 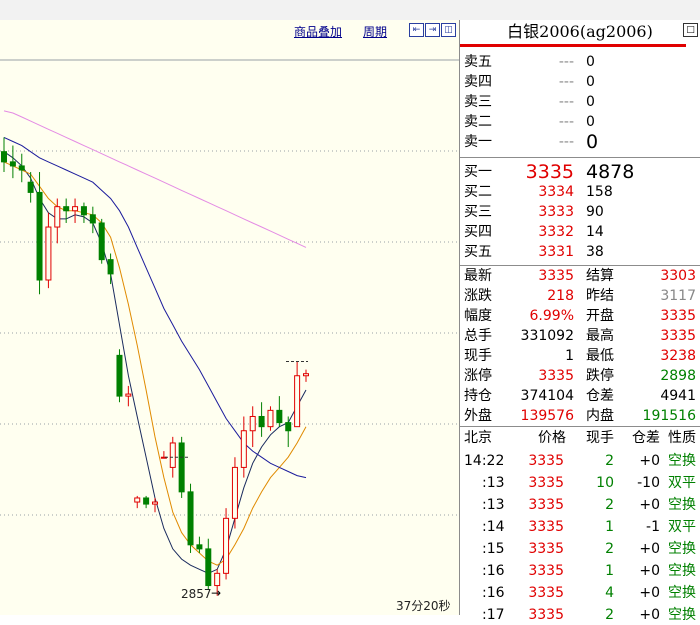 I want to click on stat-value: 331092, so click(x=547, y=336).